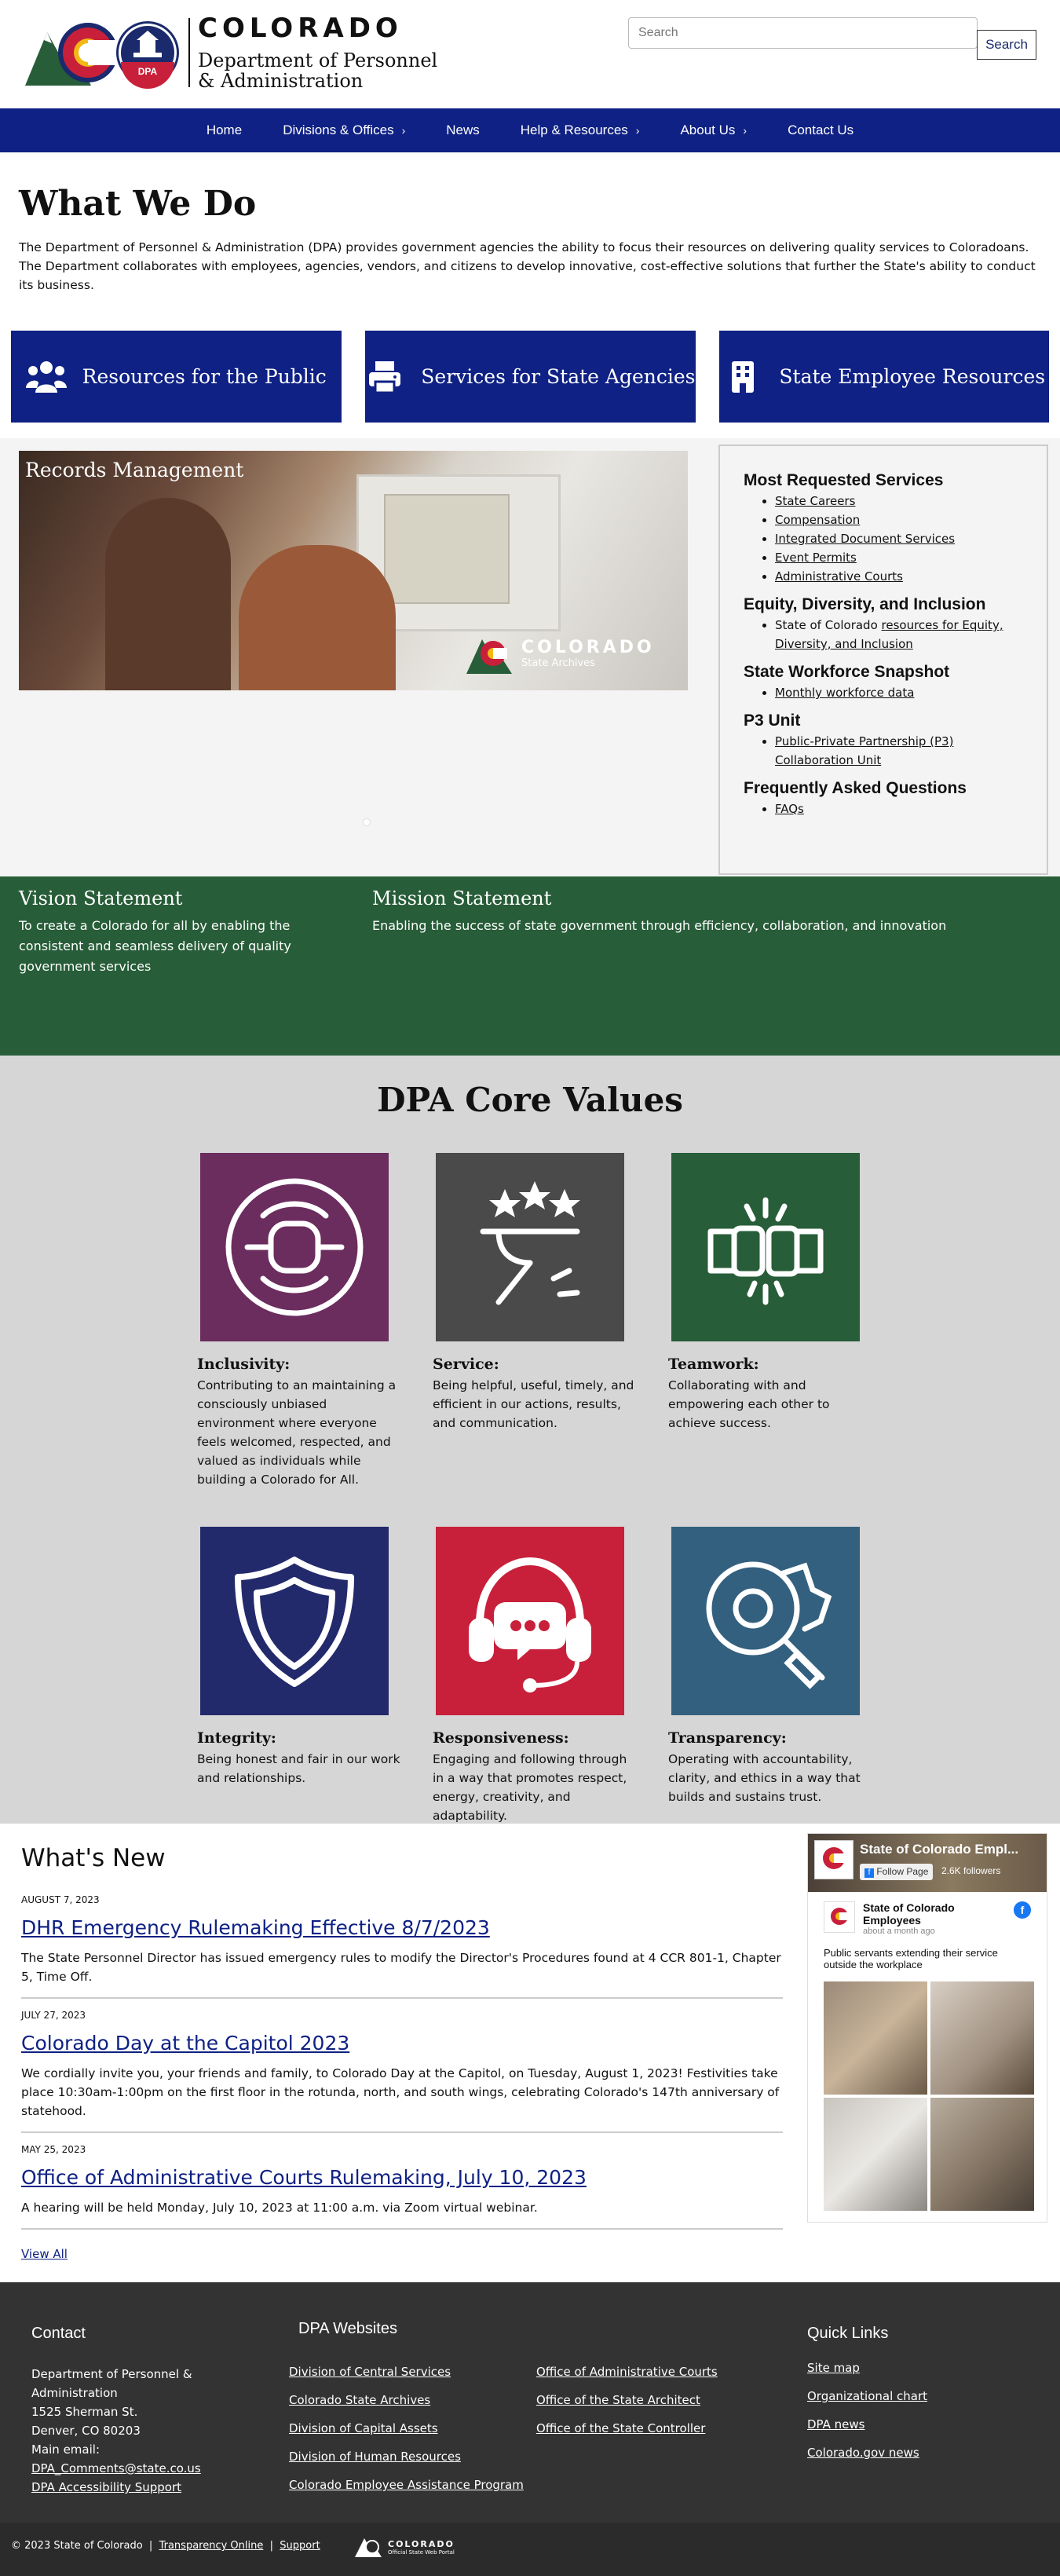  What do you see at coordinates (189, 53) in the screenshot?
I see `logo-divider` at bounding box center [189, 53].